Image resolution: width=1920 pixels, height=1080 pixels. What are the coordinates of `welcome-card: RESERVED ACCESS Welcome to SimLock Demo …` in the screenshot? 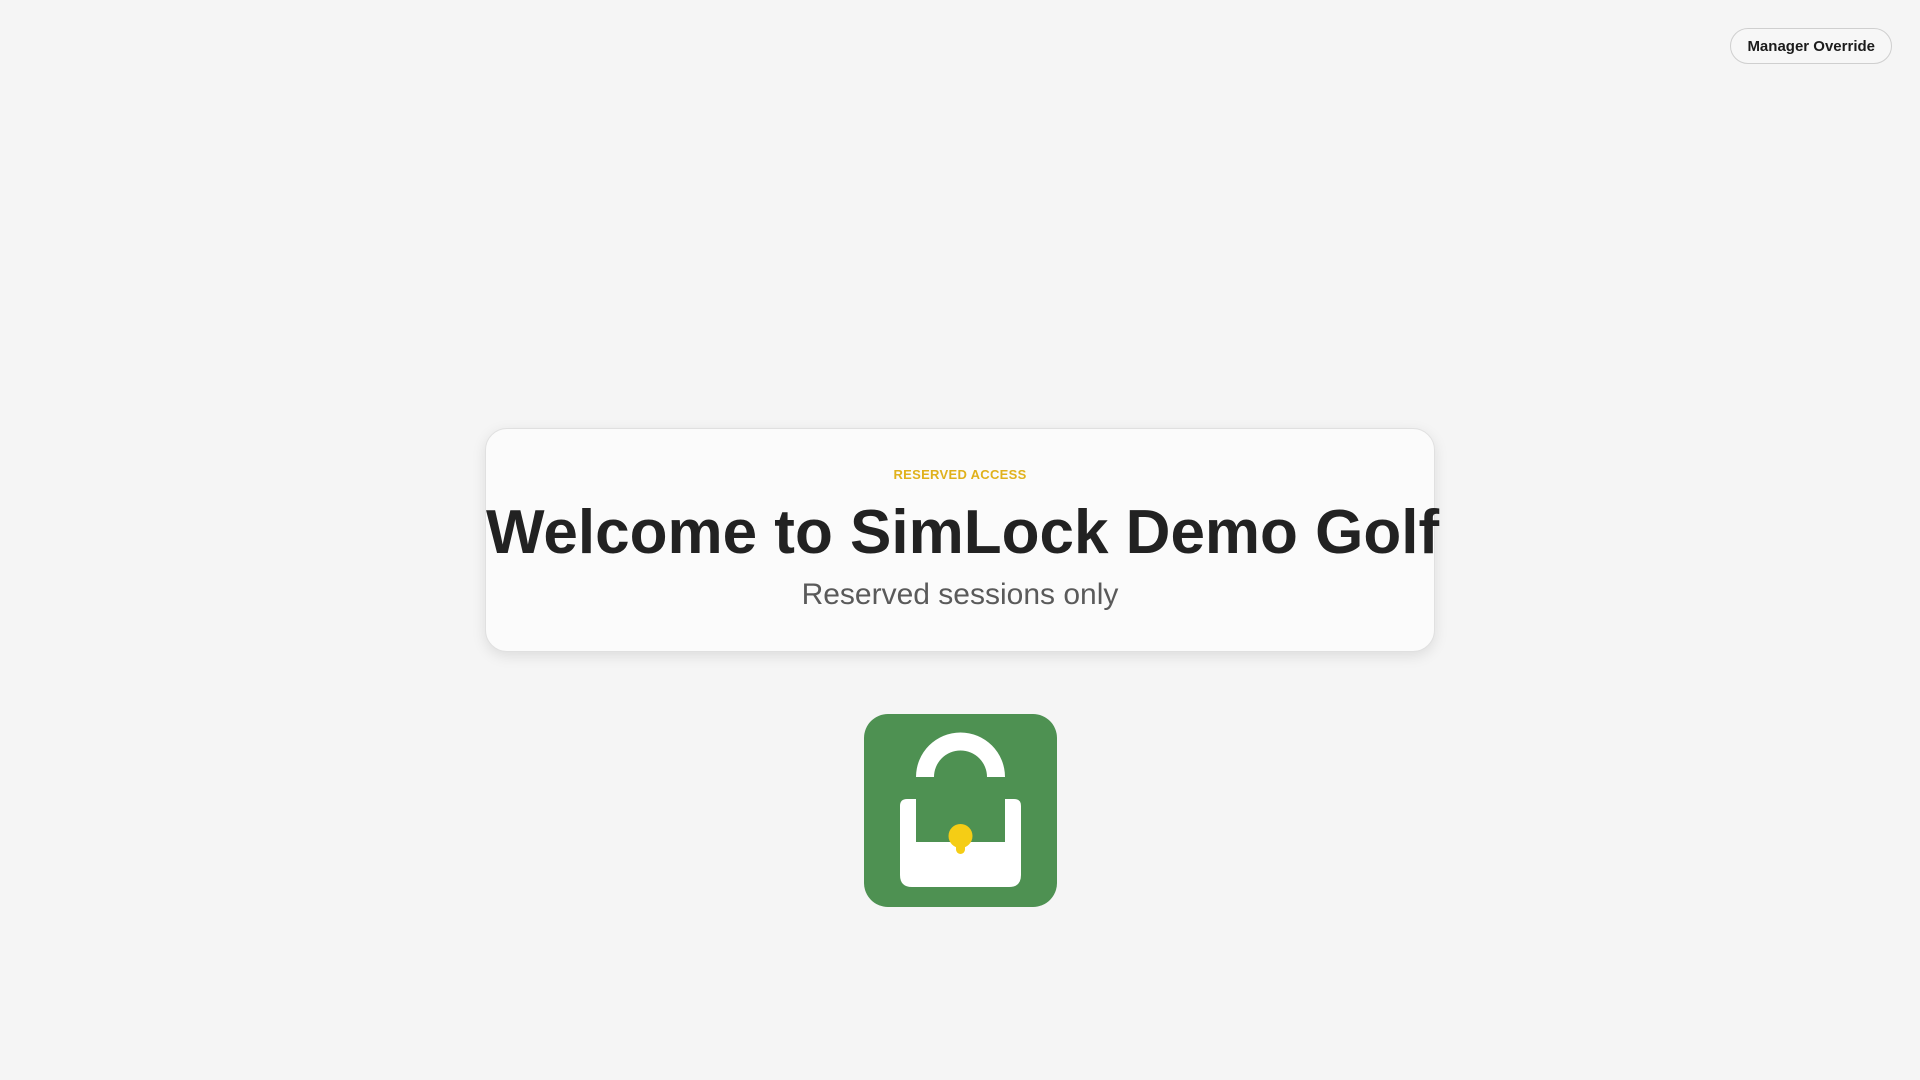 It's located at (962, 540).